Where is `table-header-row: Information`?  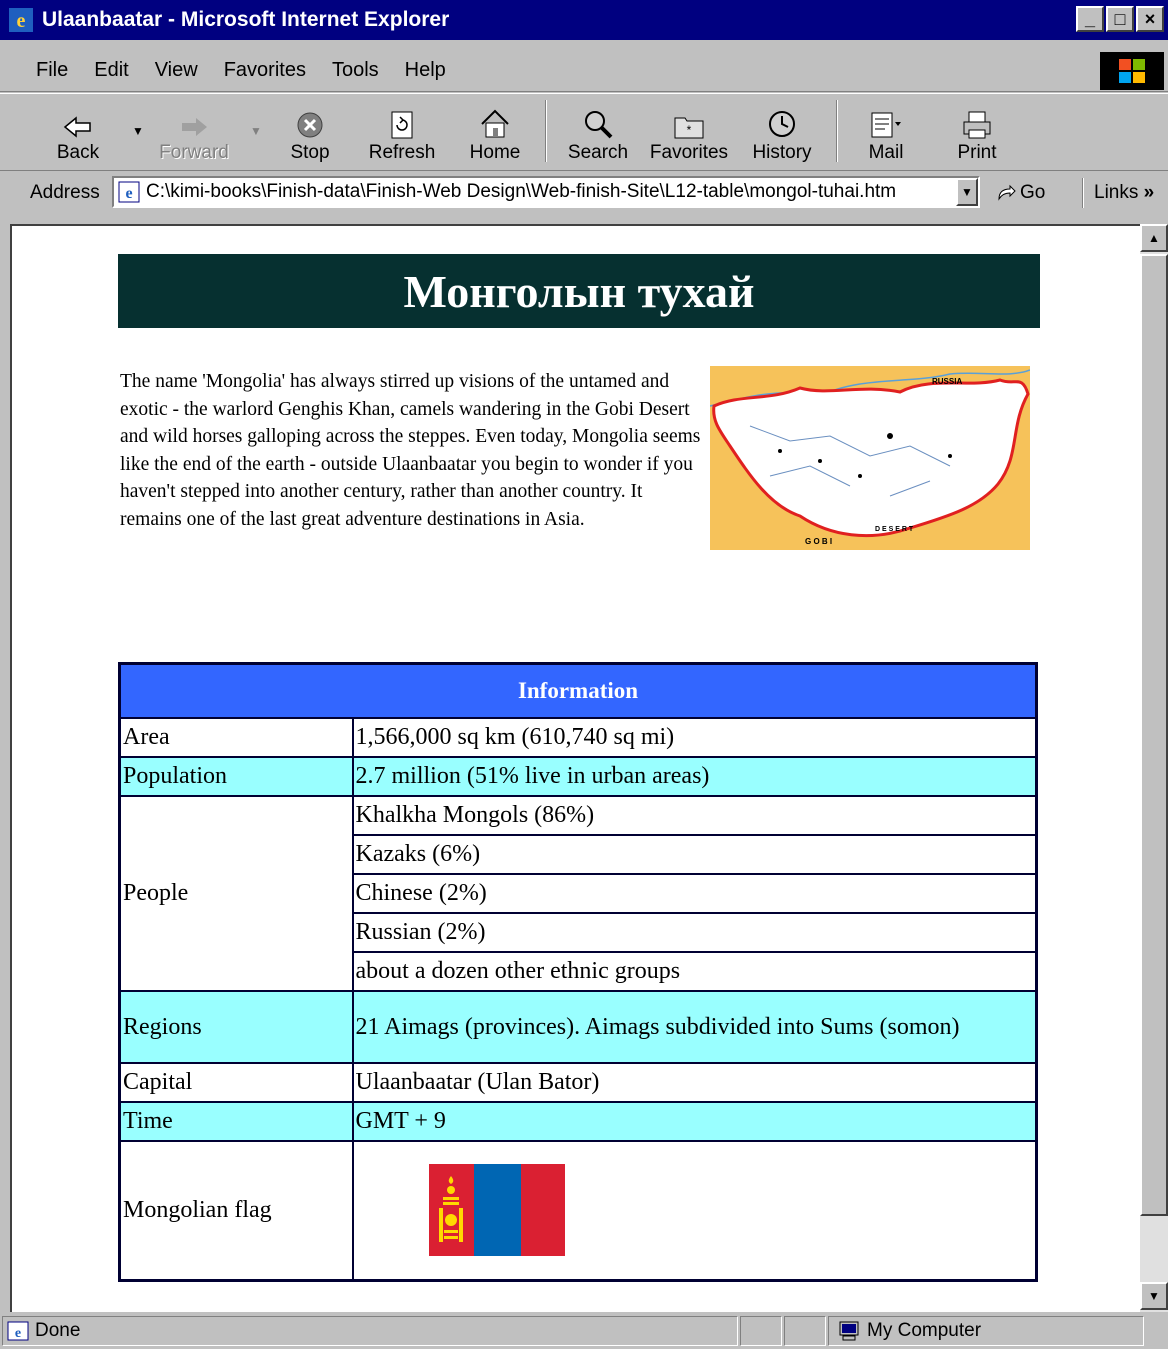
table-header-row: Information is located at coordinates (578, 690).